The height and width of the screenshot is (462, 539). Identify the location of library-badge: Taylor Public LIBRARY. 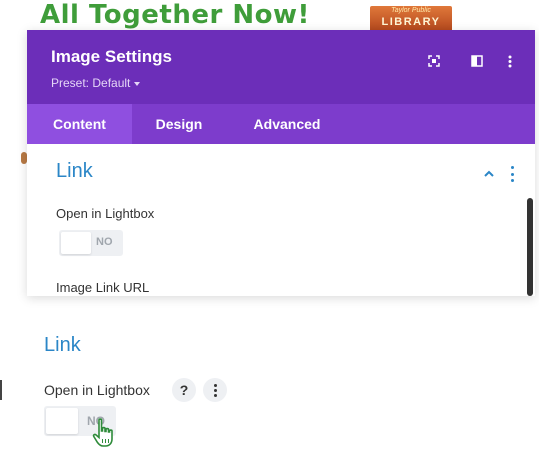
(411, 19).